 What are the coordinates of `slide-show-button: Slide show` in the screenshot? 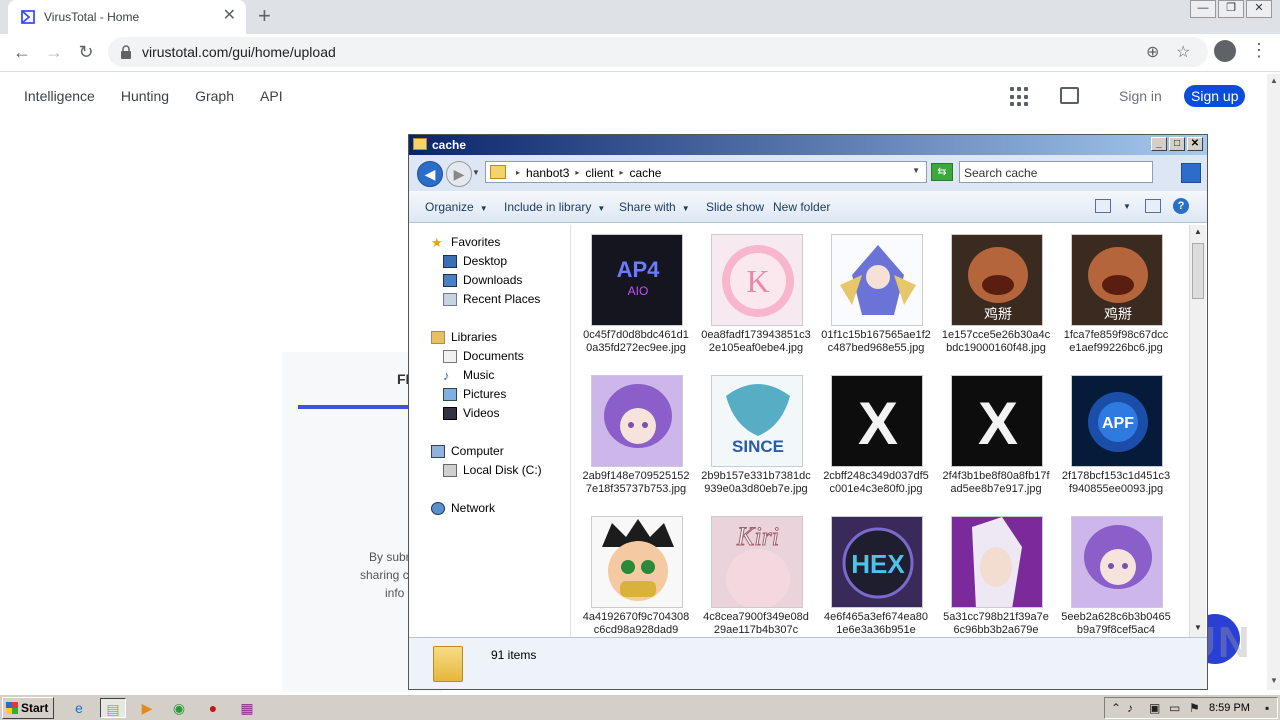 It's located at (735, 207).